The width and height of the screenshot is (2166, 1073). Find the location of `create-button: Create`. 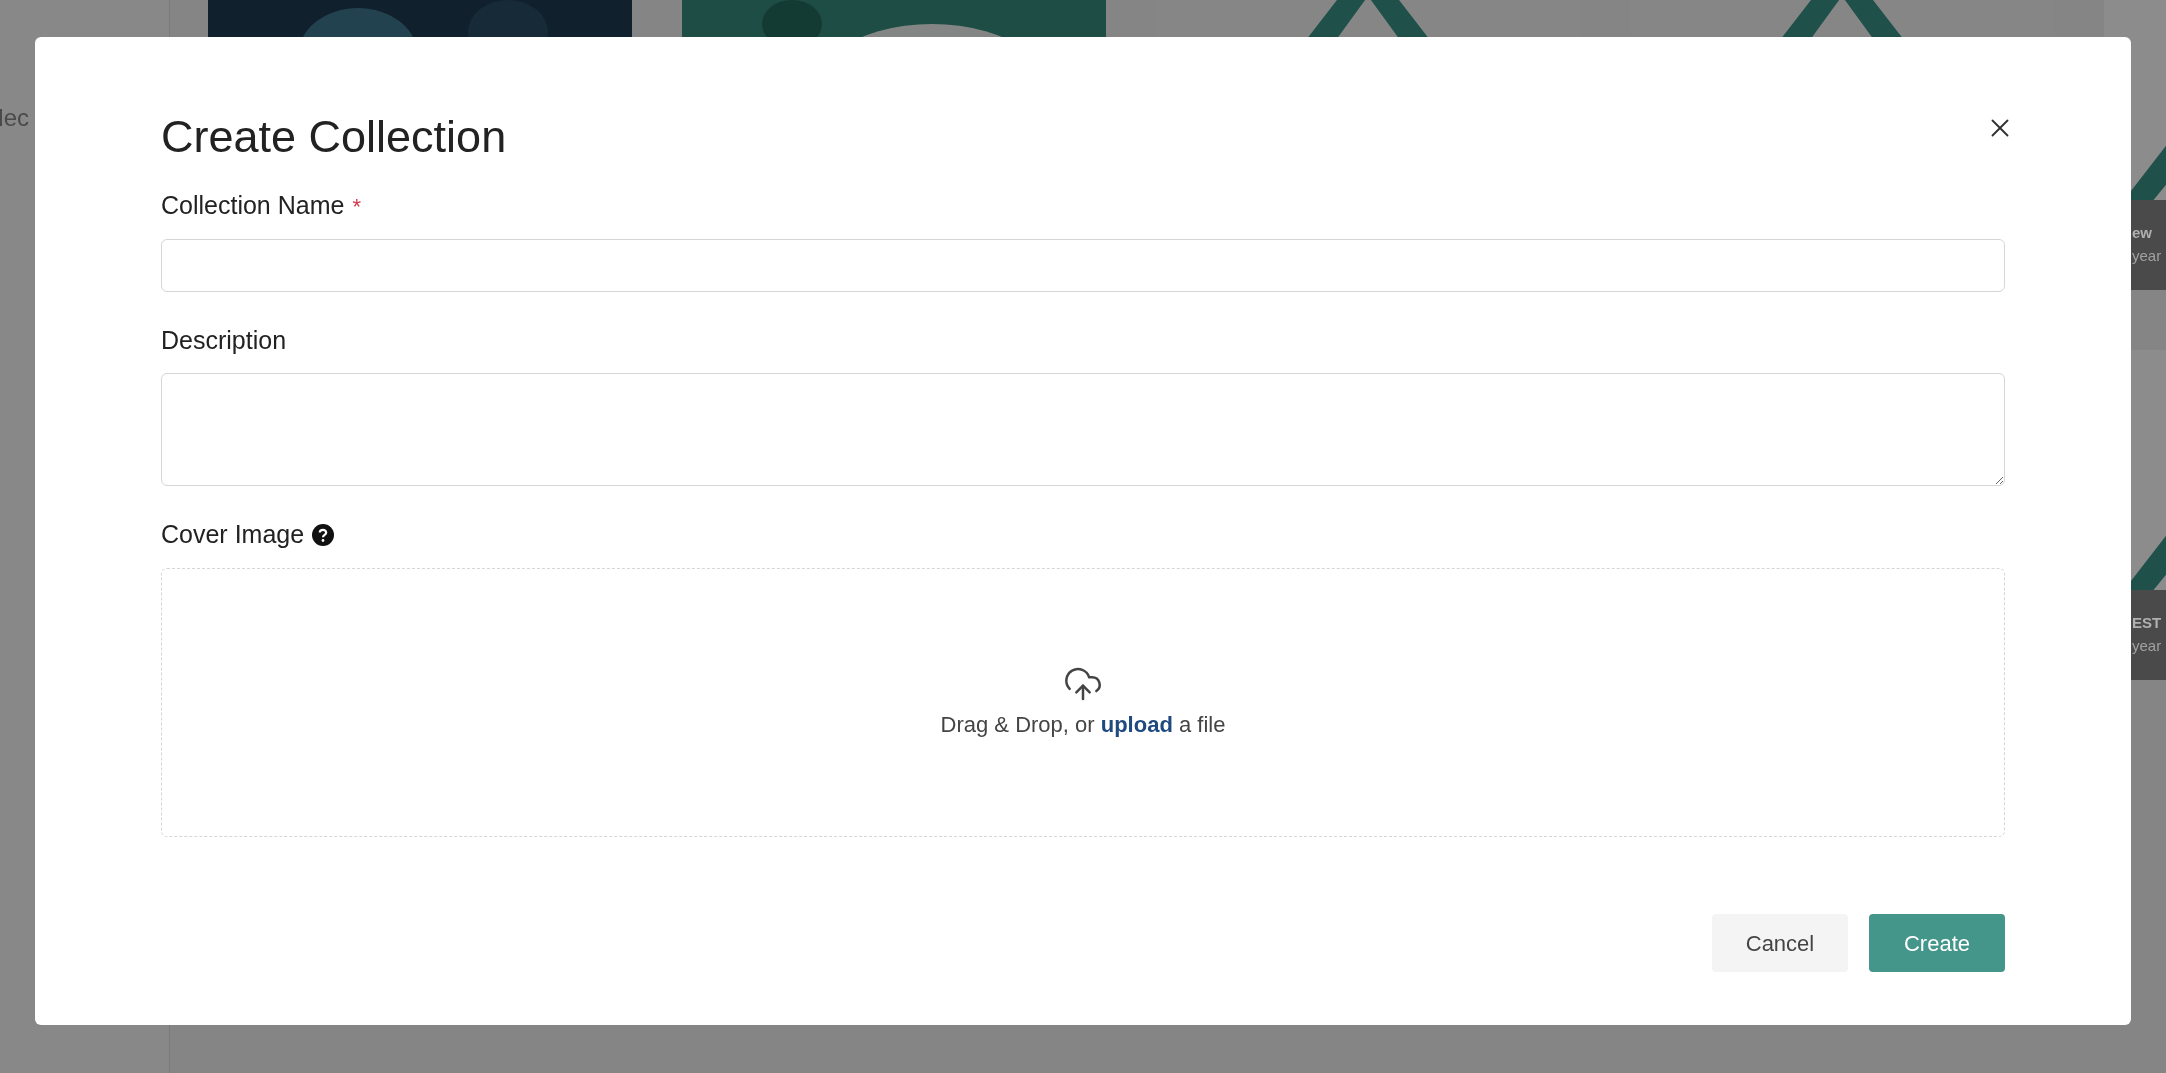

create-button: Create is located at coordinates (1937, 943).